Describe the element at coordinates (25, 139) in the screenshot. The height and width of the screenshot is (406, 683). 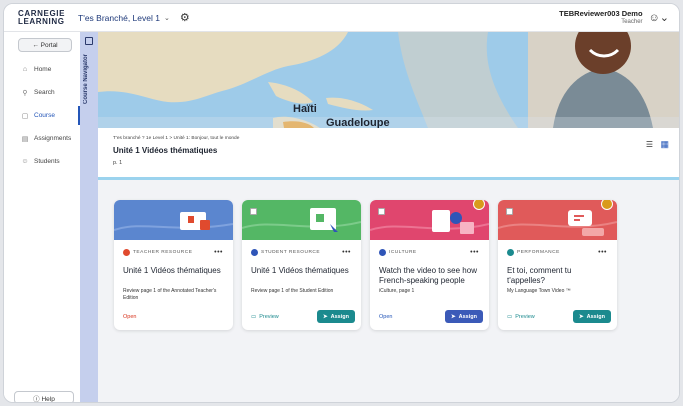
I see `assignments-icon: ▤` at that location.